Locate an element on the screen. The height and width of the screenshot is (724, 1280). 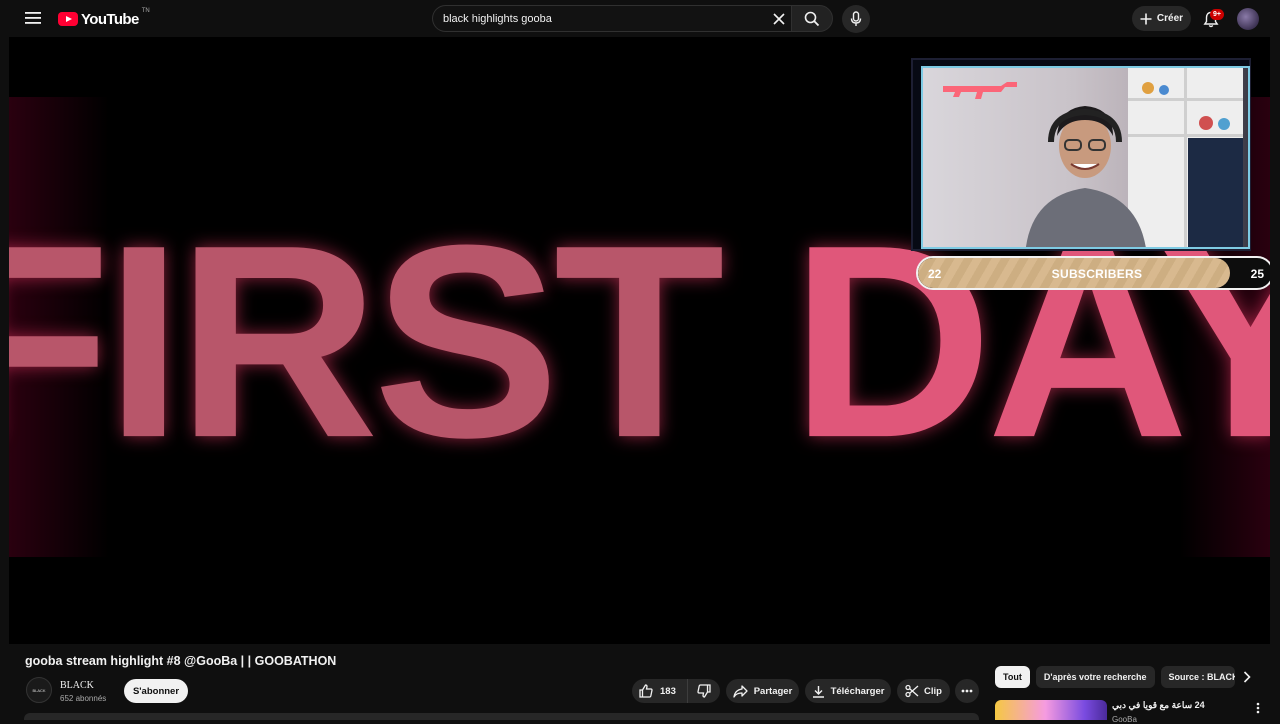
share-label: Partager is located at coordinates (773, 691).